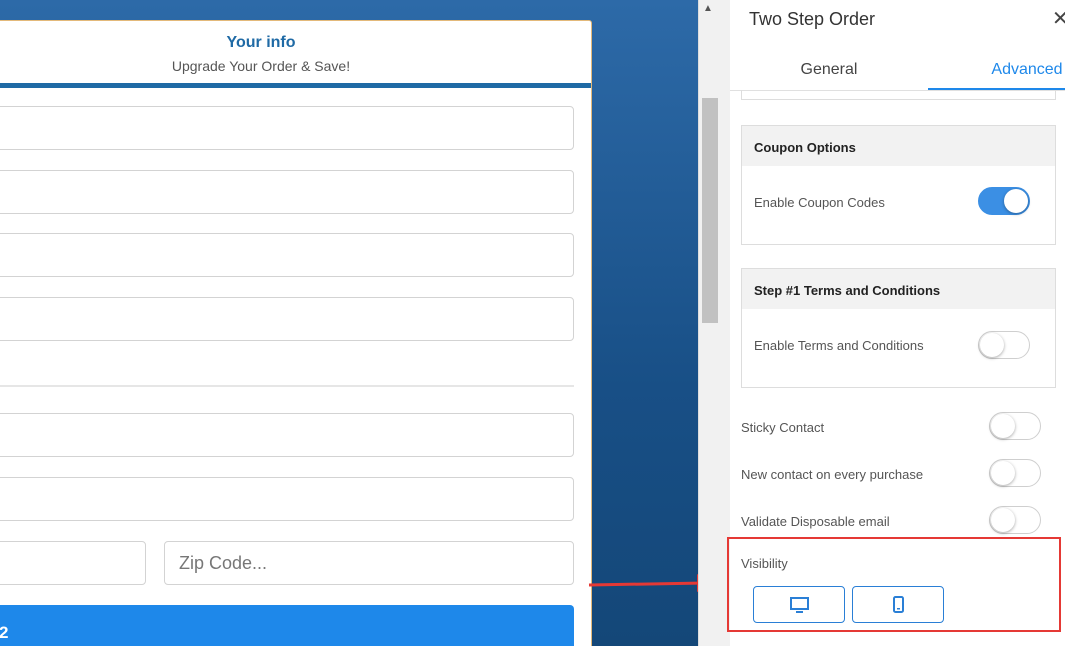 This screenshot has width=1065, height=646. I want to click on new-contact-toggle, so click(1015, 473).